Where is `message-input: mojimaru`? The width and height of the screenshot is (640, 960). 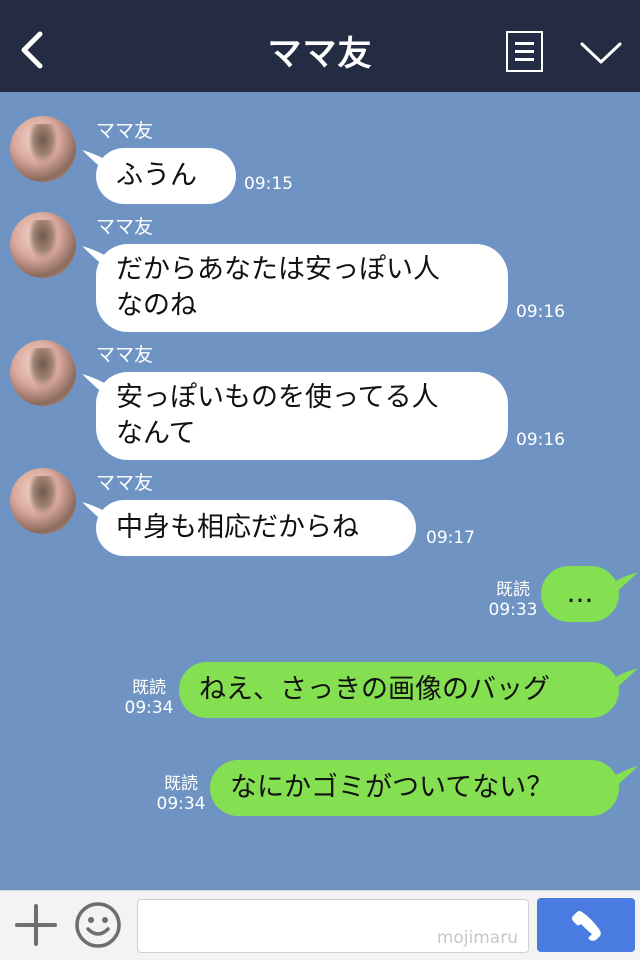
message-input: mojimaru is located at coordinates (333, 926).